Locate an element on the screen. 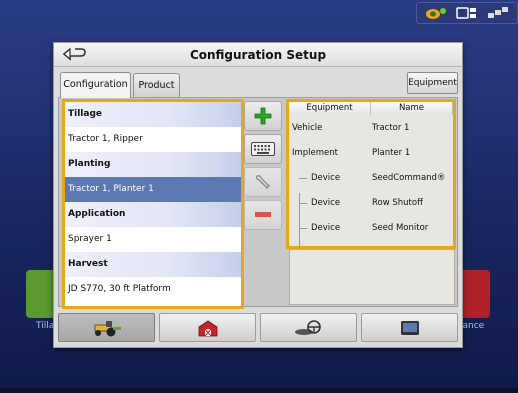 The height and width of the screenshot is (393, 518). detail-name-cell: Tractor 1 is located at coordinates (391, 128).